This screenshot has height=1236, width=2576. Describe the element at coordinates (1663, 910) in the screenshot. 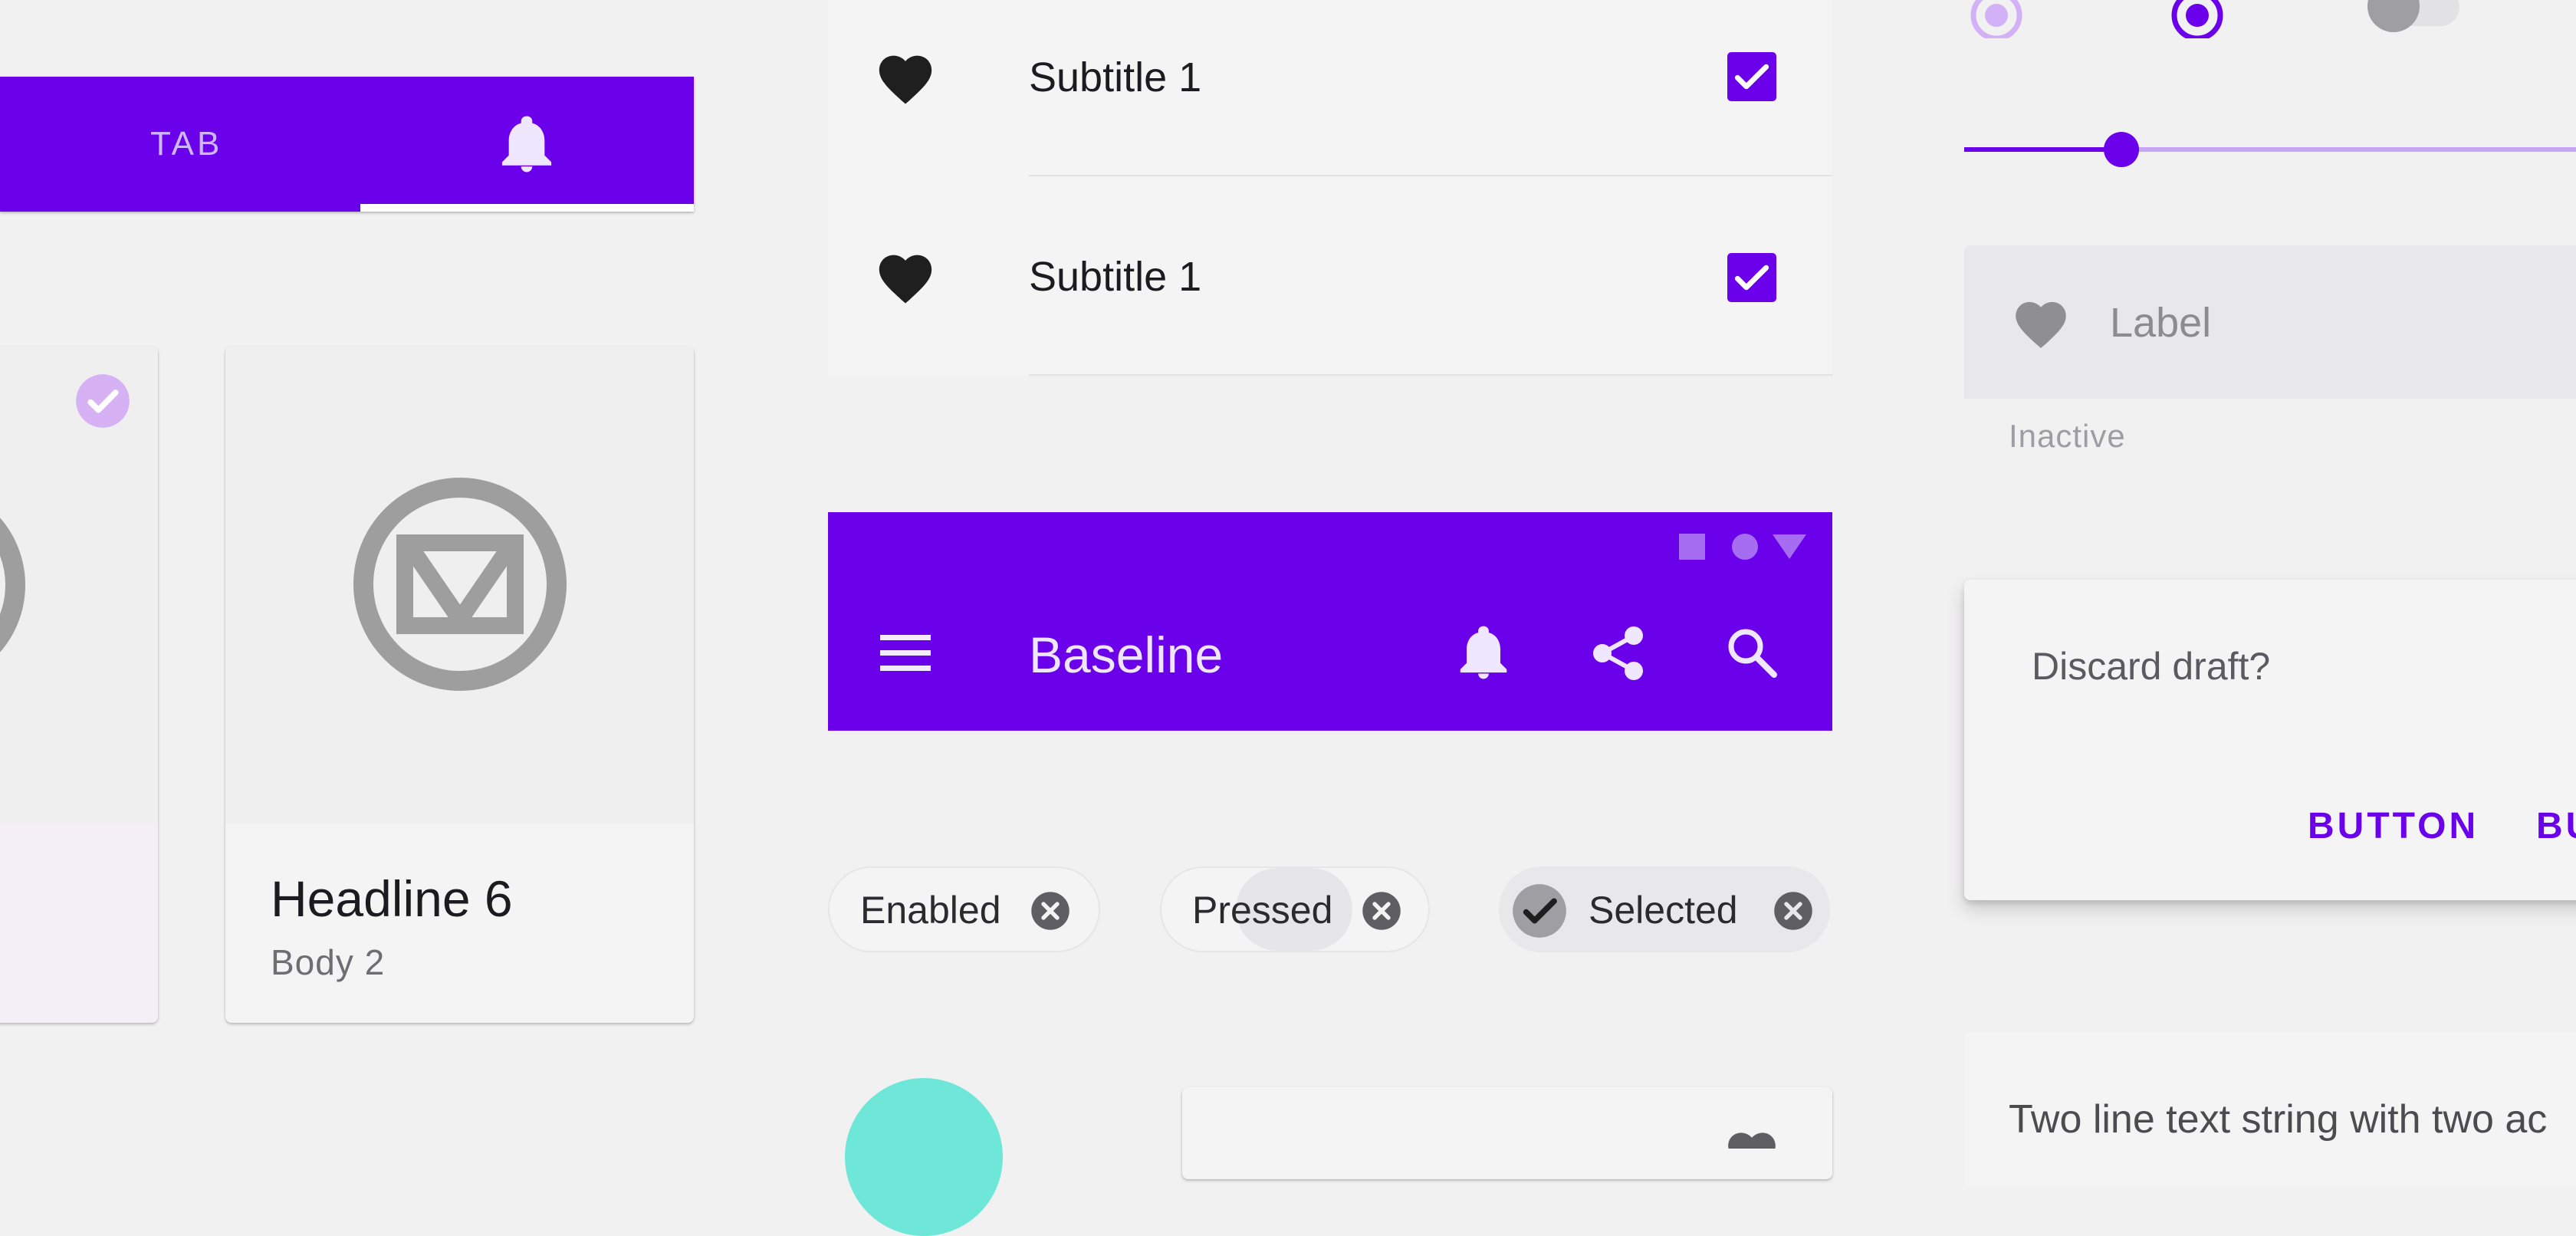

I see `chip-label: Selected` at that location.